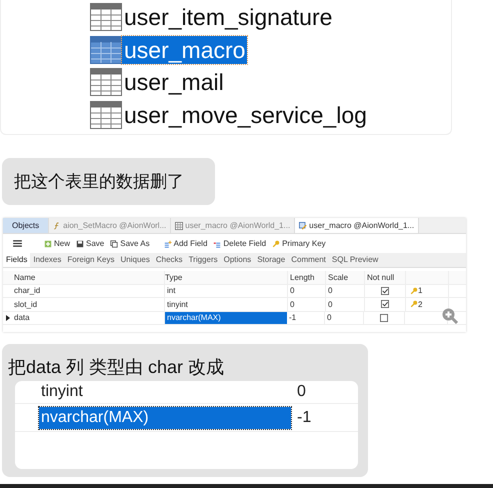 The width and height of the screenshot is (493, 488). I want to click on table-cell-text: int, so click(171, 291).